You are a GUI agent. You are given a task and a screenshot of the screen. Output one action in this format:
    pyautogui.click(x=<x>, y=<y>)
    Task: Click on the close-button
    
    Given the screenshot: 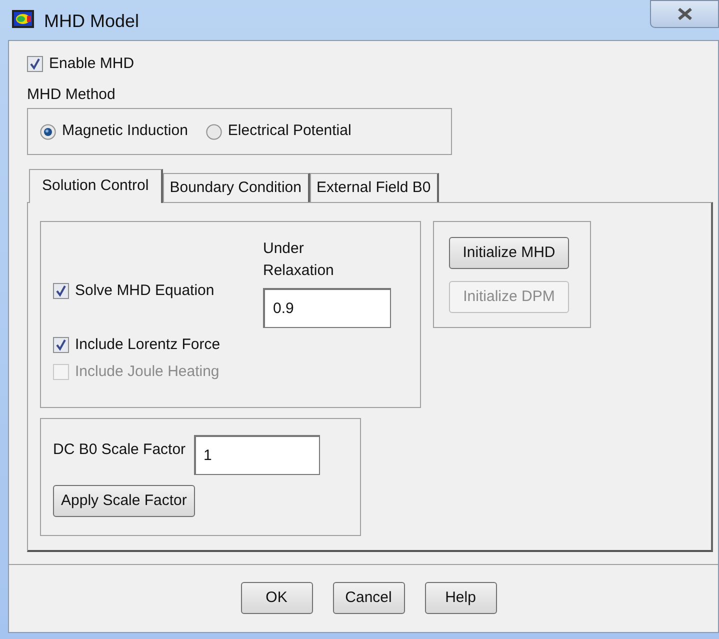 What is the action you would take?
    pyautogui.click(x=684, y=14)
    